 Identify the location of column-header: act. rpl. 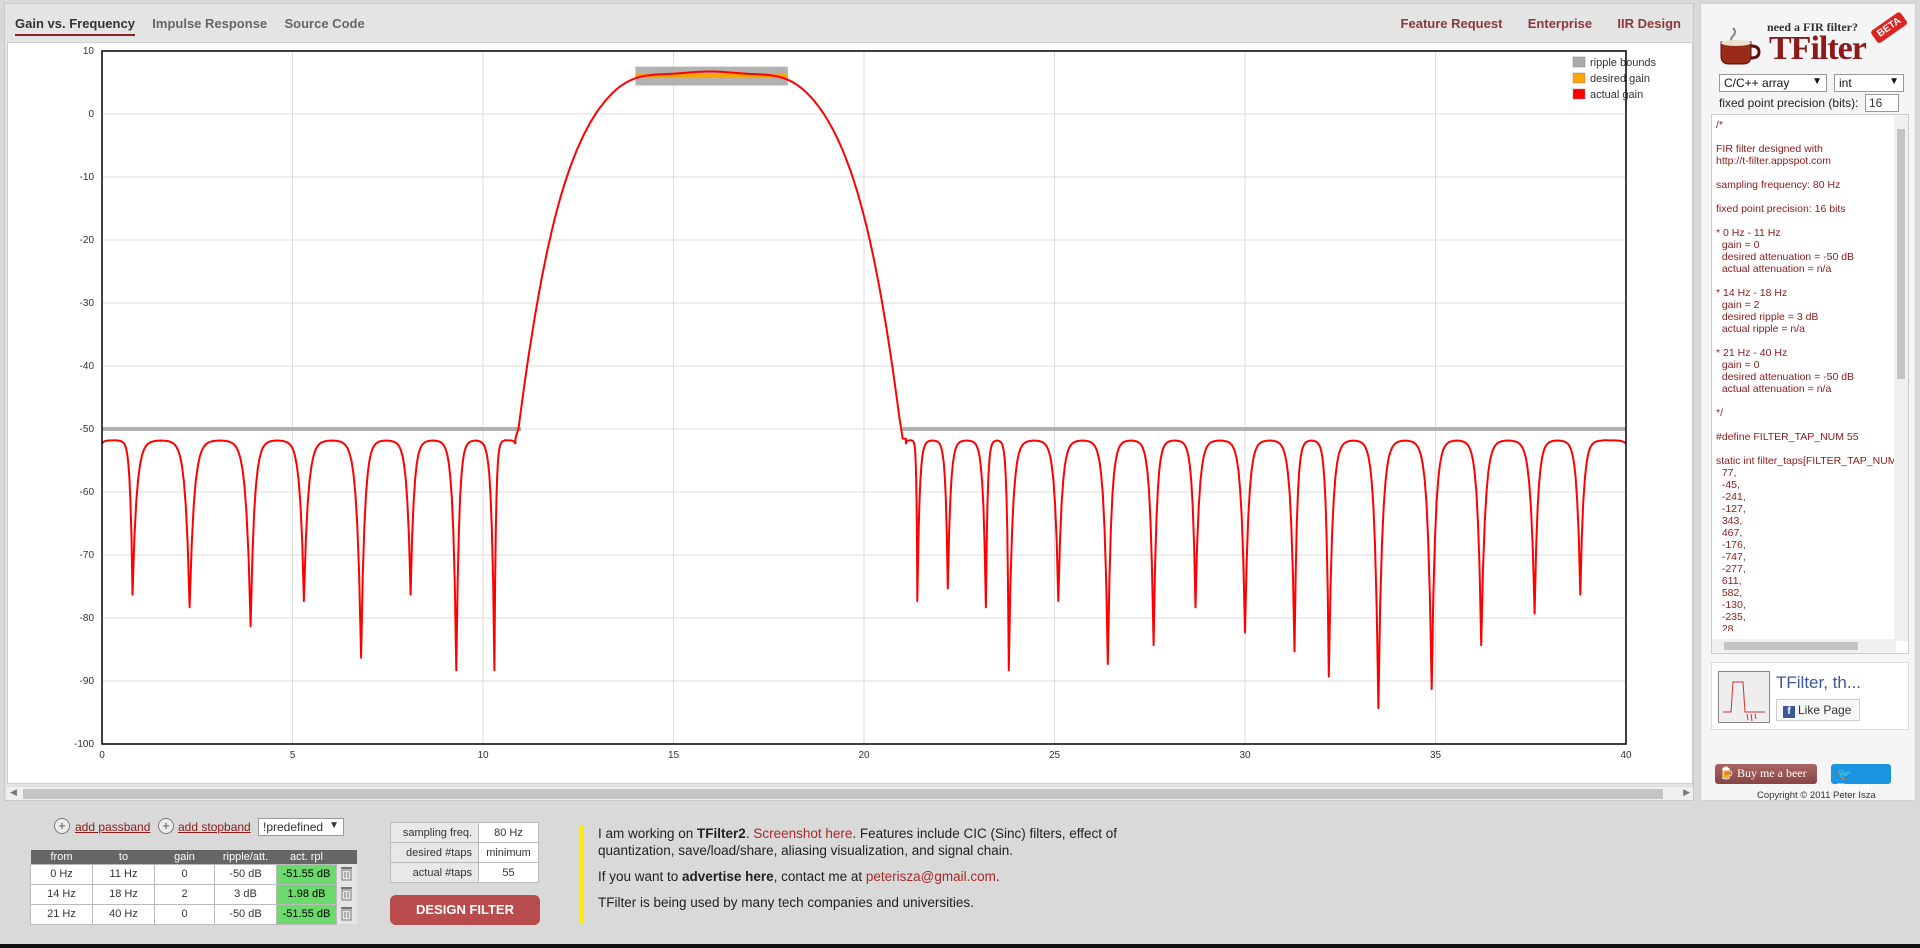
(306, 857).